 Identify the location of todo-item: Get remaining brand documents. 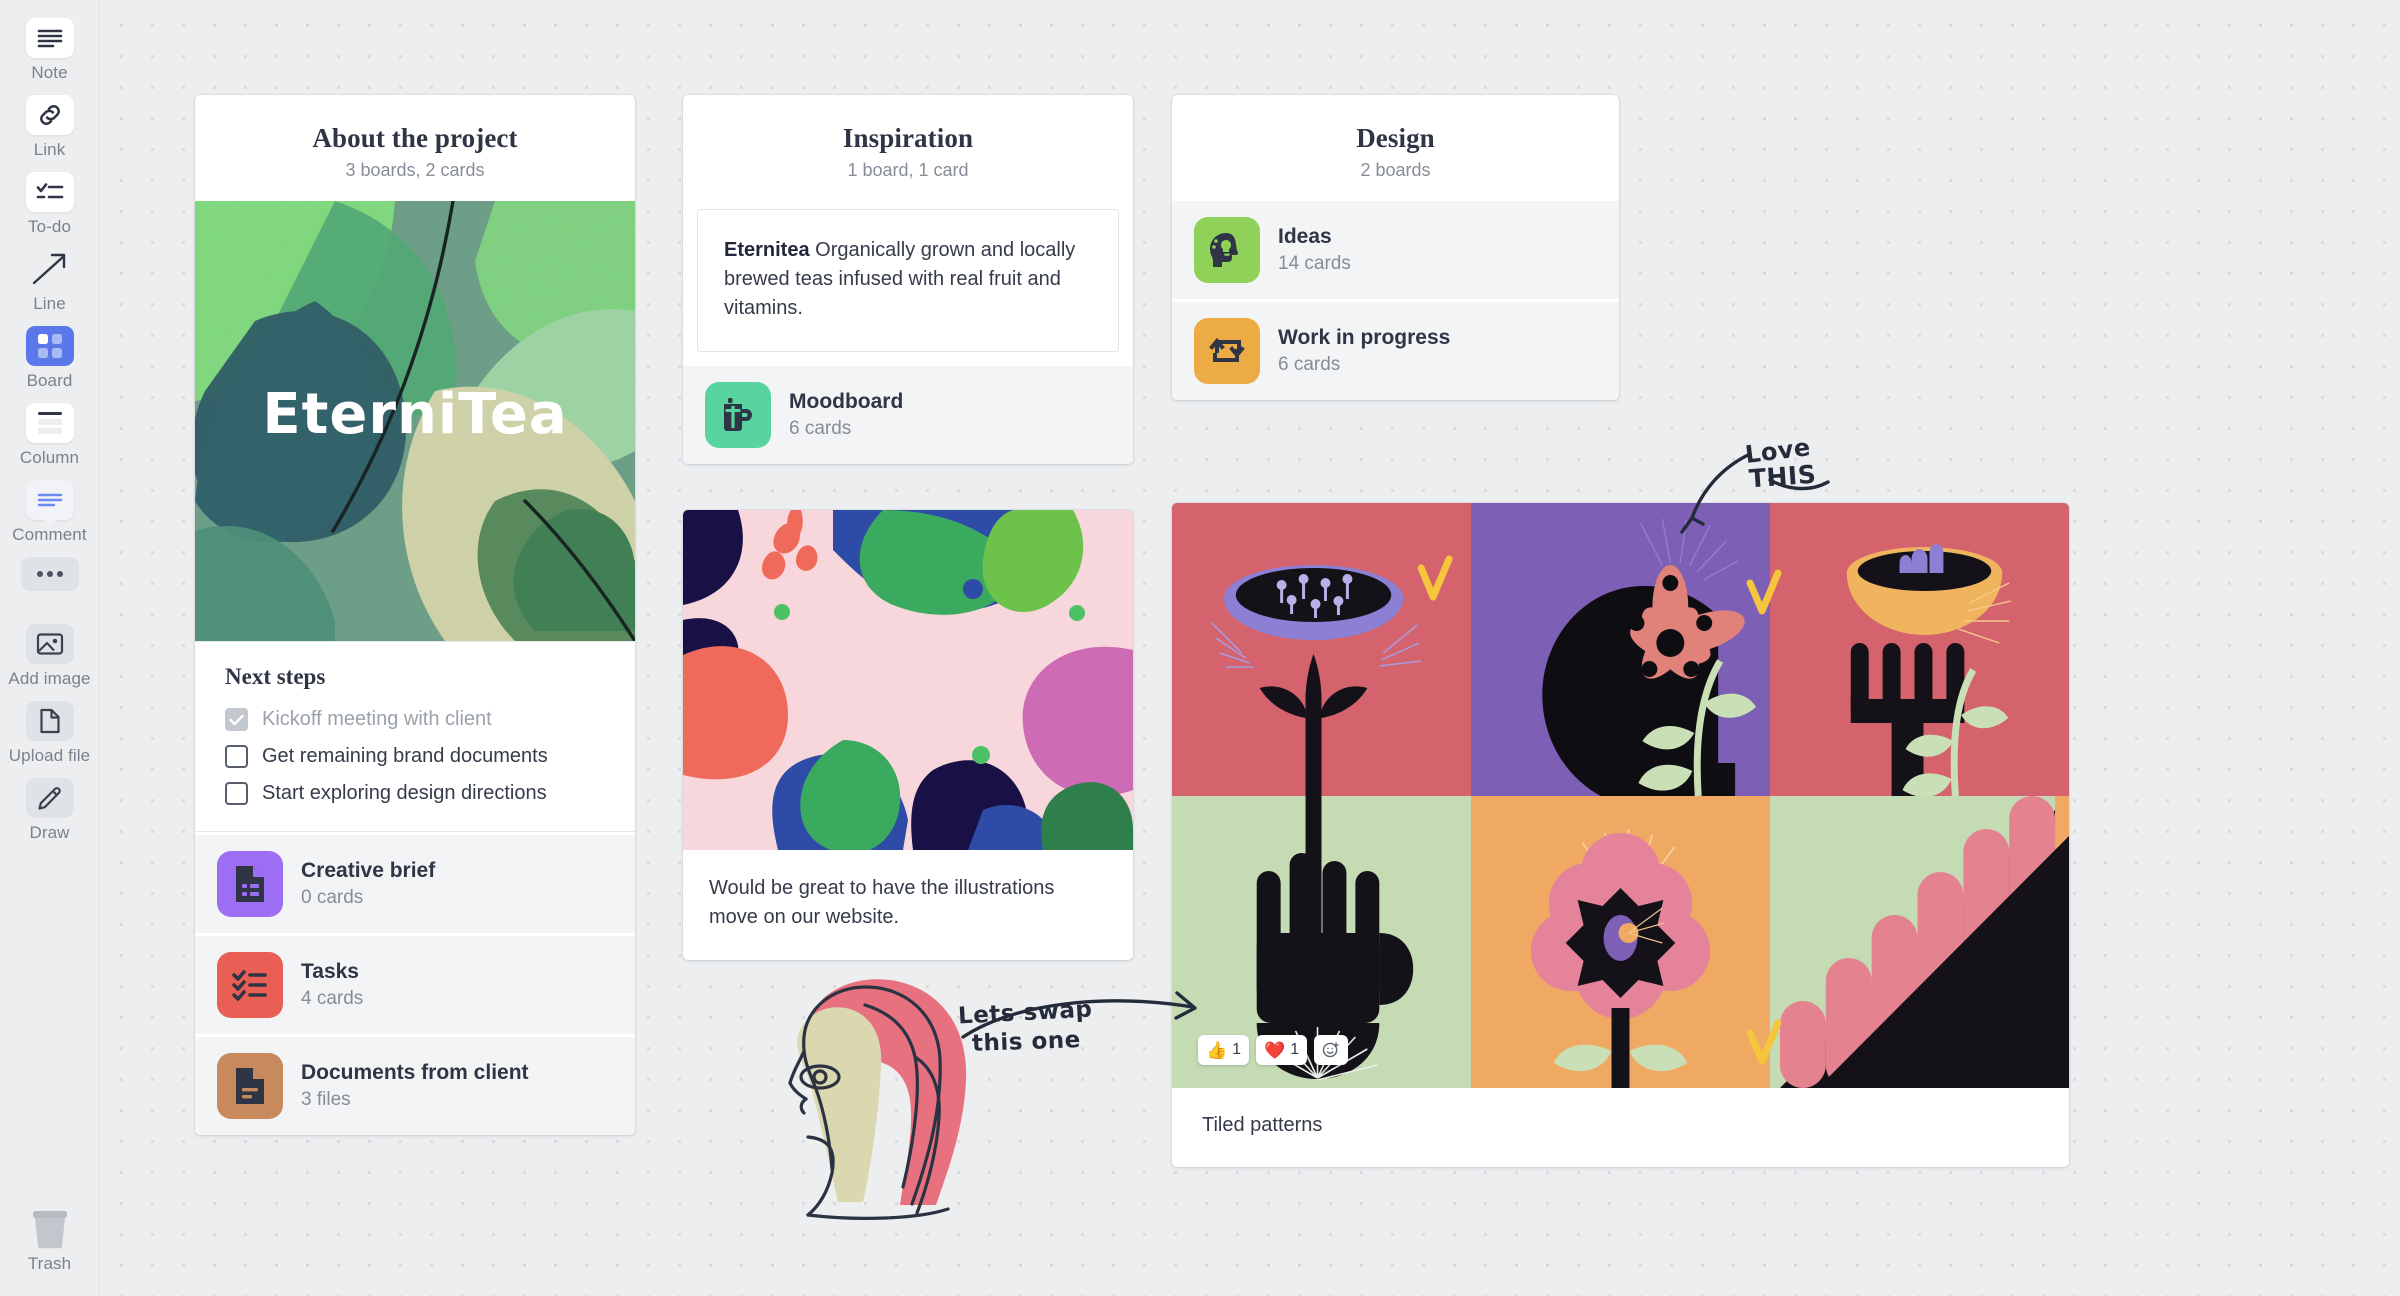
(415, 756).